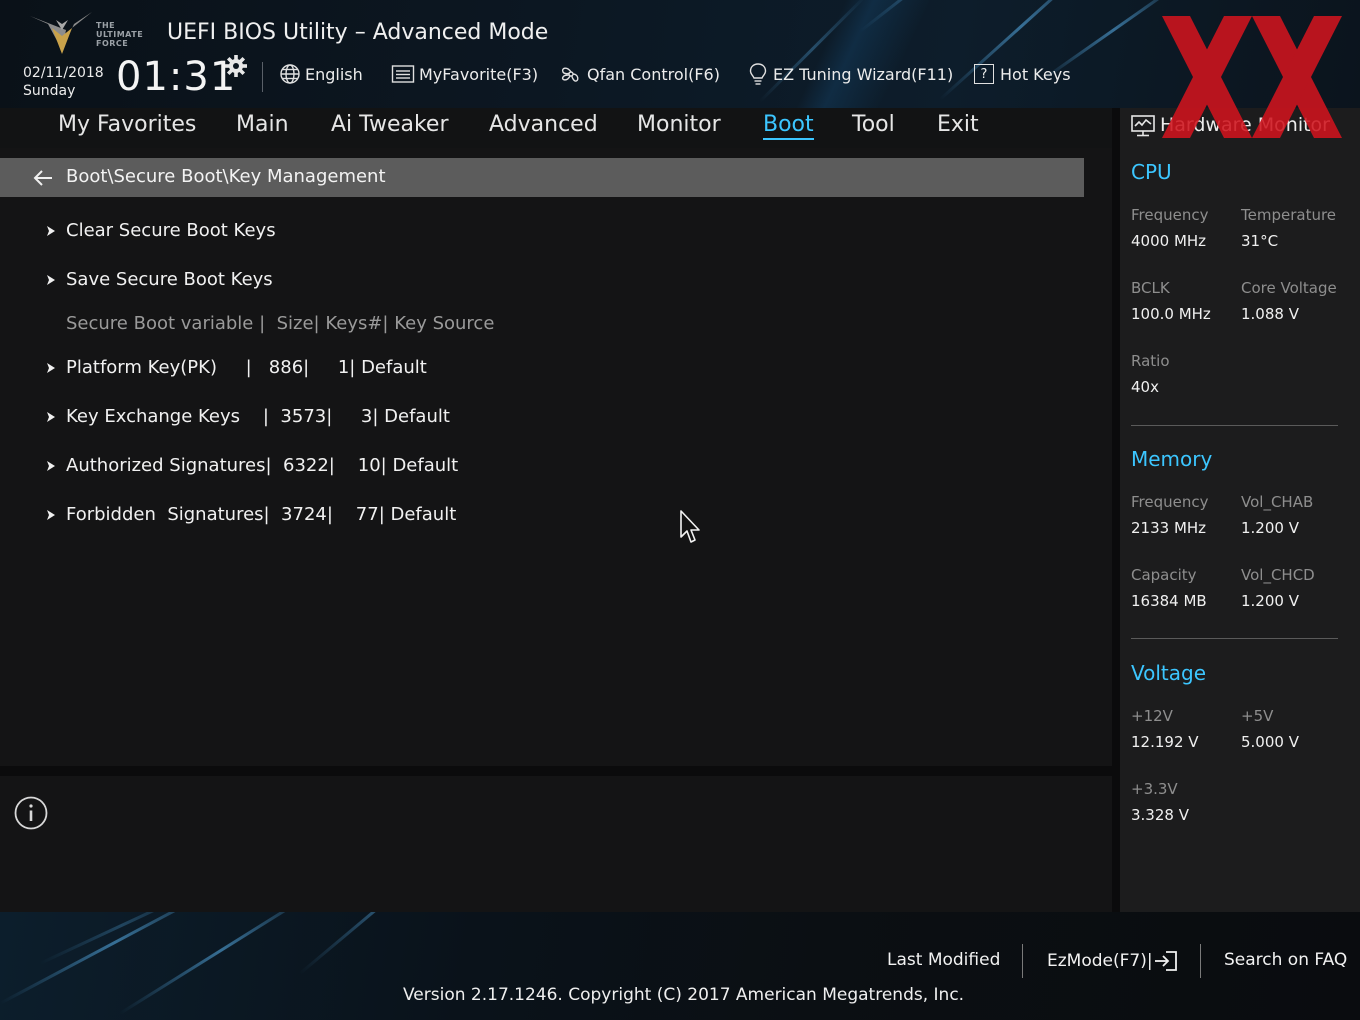 This screenshot has width=1360, height=1020. Describe the element at coordinates (1240, 127) in the screenshot. I see `hardware-monitor-header: Hardware Monitor` at that location.